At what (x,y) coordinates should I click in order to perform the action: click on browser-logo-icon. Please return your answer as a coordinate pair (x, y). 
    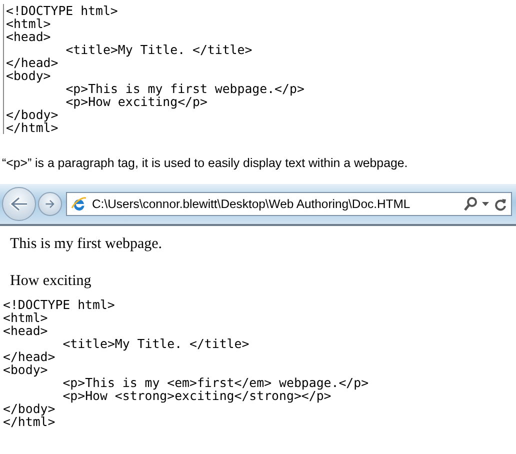
    Looking at the image, I should click on (79, 204).